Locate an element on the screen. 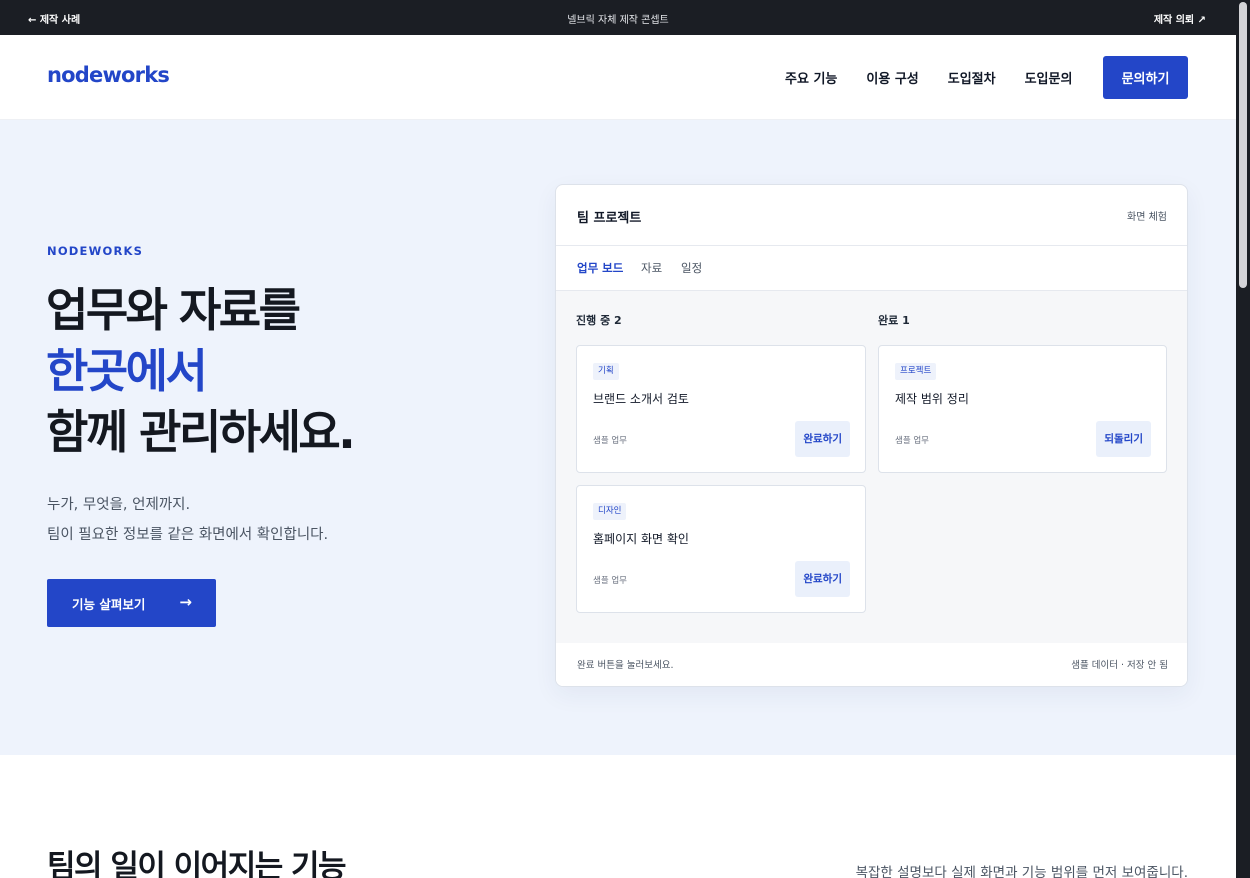 This screenshot has width=1250, height=878. tab-task-board: 업무 보드 is located at coordinates (600, 268).